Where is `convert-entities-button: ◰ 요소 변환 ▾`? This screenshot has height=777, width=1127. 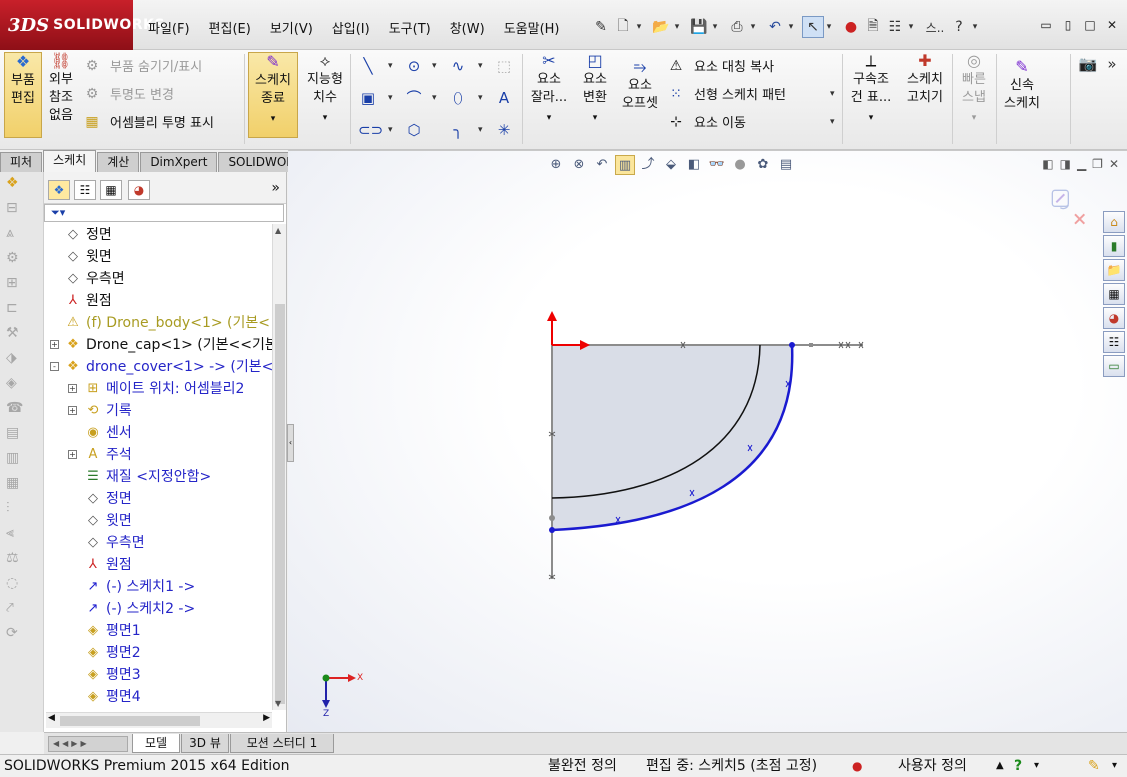 convert-entities-button: ◰ 요소 변환 ▾ is located at coordinates (595, 95).